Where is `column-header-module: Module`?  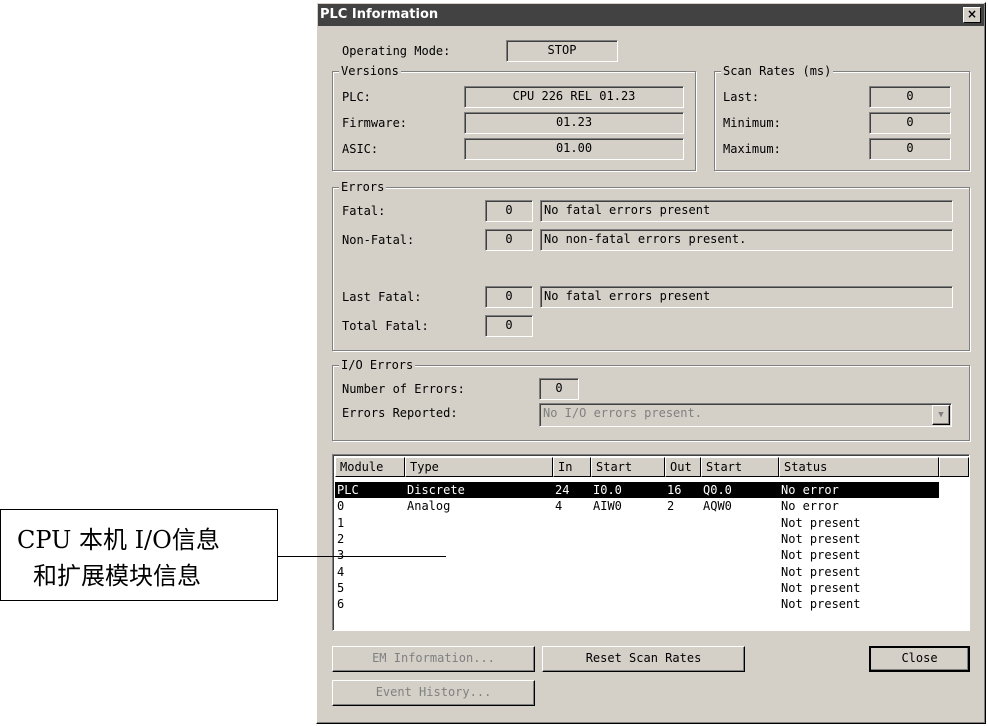 column-header-module: Module is located at coordinates (370, 467).